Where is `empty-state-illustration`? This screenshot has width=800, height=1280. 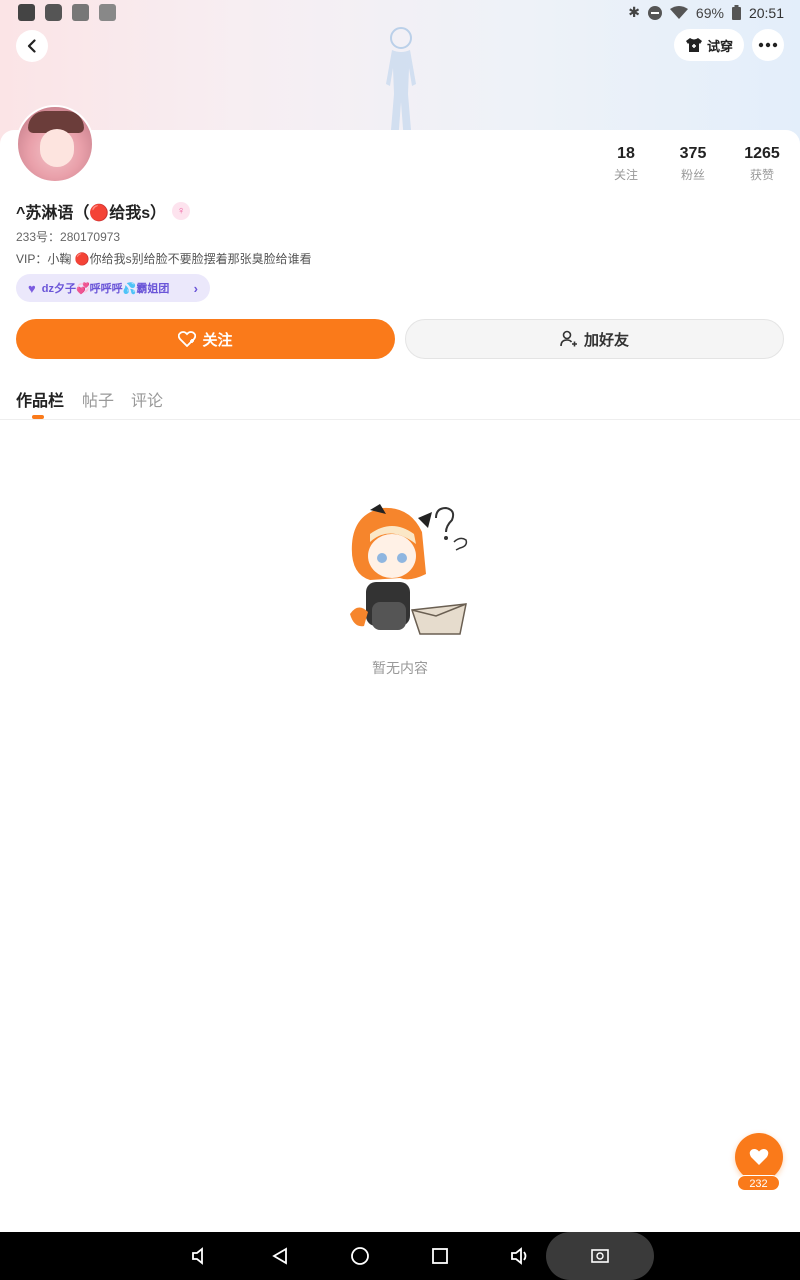 empty-state-illustration is located at coordinates (409, 569).